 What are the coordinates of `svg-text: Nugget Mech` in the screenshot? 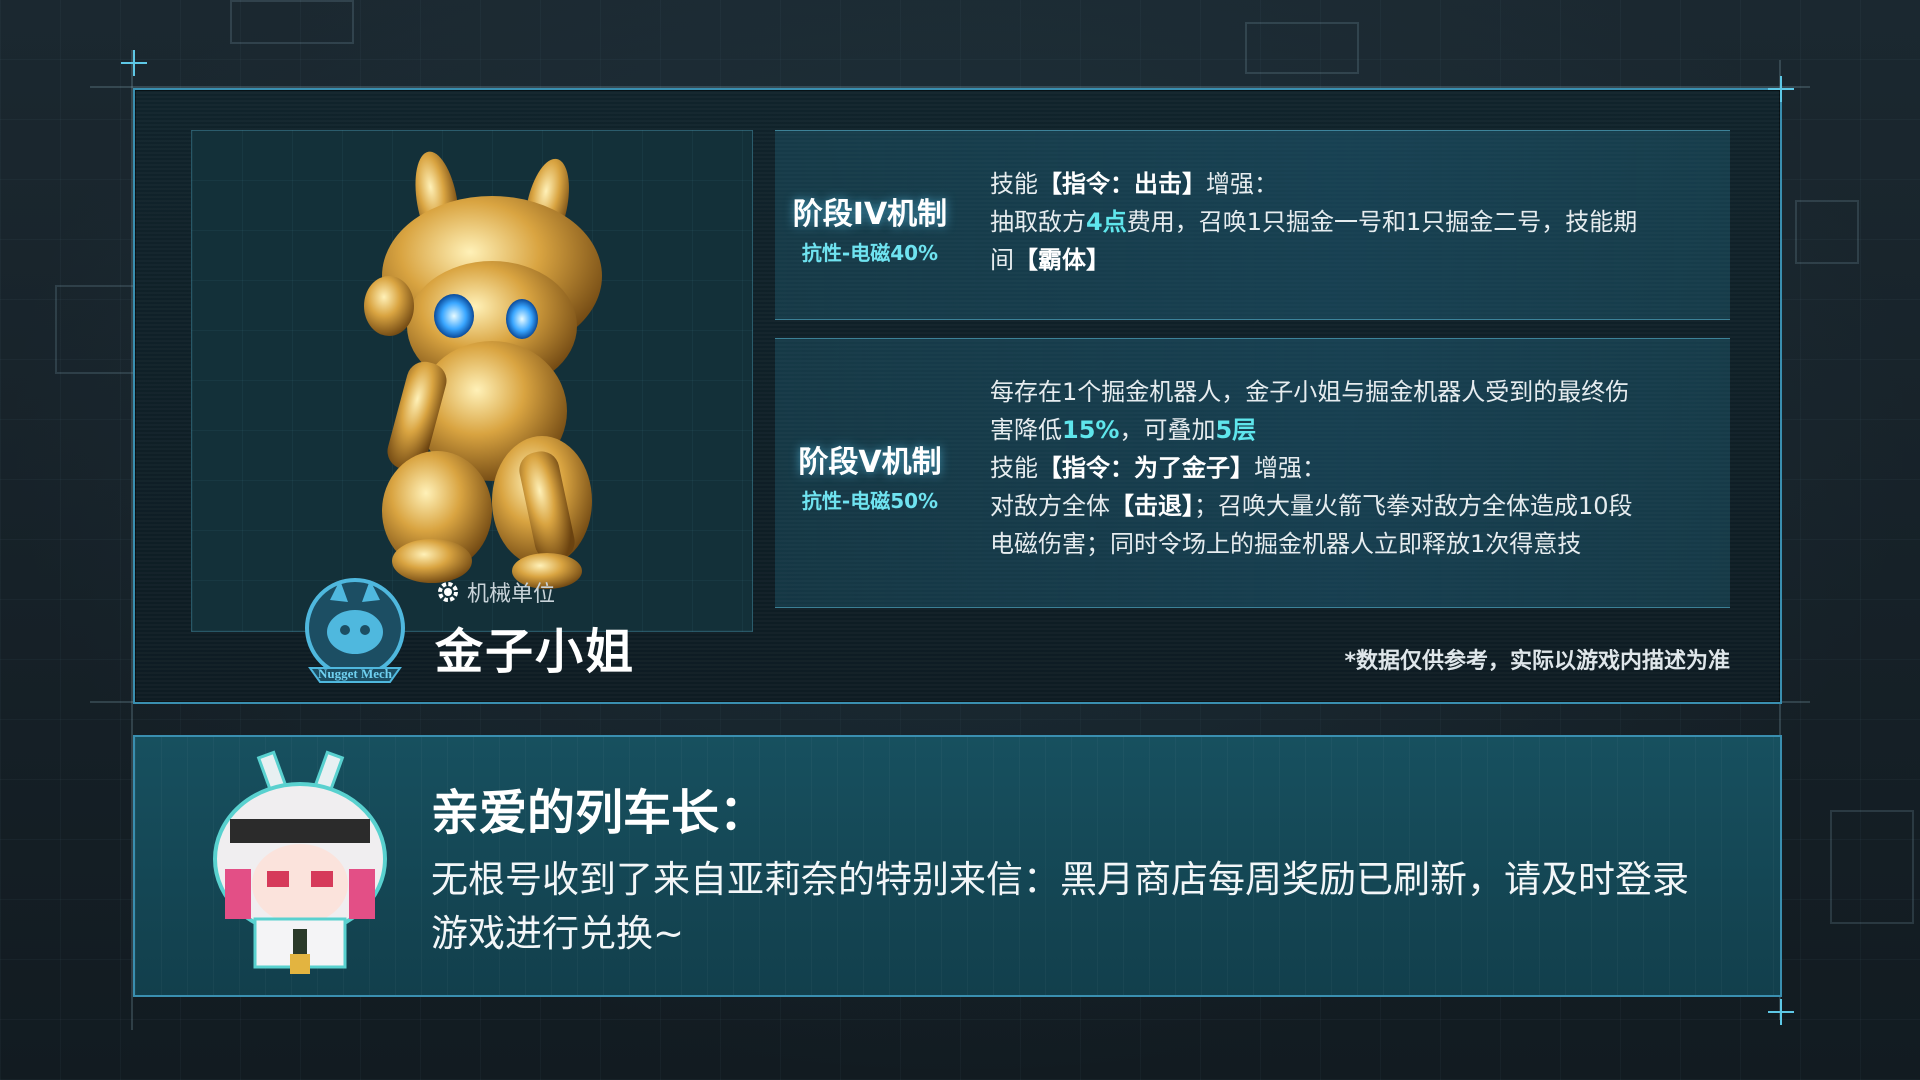 It's located at (355, 673).